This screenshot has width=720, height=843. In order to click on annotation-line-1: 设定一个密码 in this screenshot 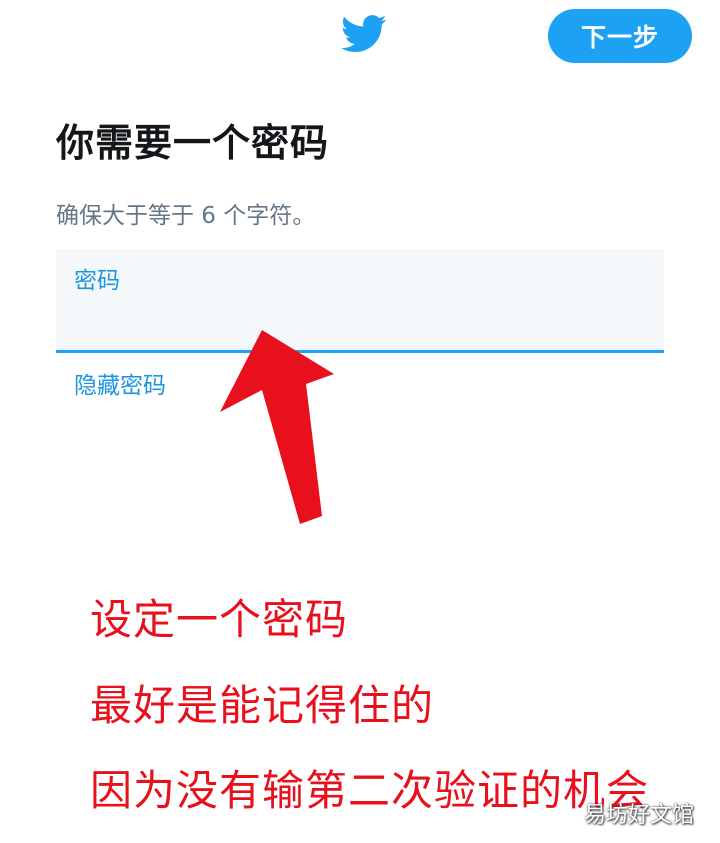, I will do `click(219, 619)`.